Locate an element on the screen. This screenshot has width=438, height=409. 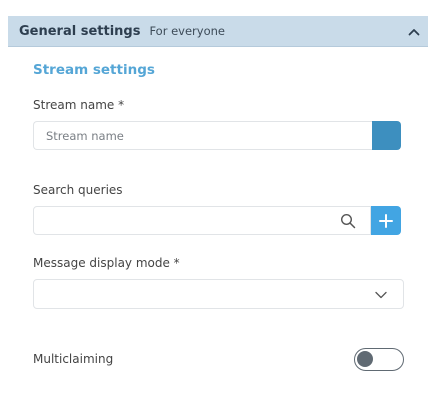
plus-icon is located at coordinates (386, 220).